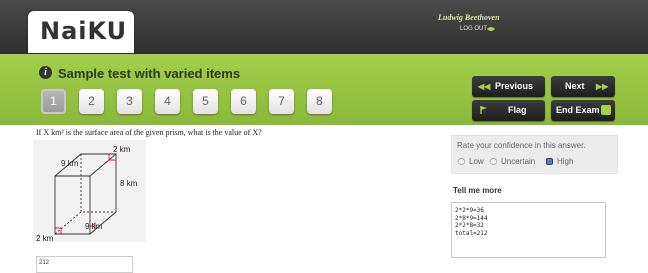 This screenshot has height=273, width=648. Describe the element at coordinates (461, 161) in the screenshot. I see `radio-low` at that location.